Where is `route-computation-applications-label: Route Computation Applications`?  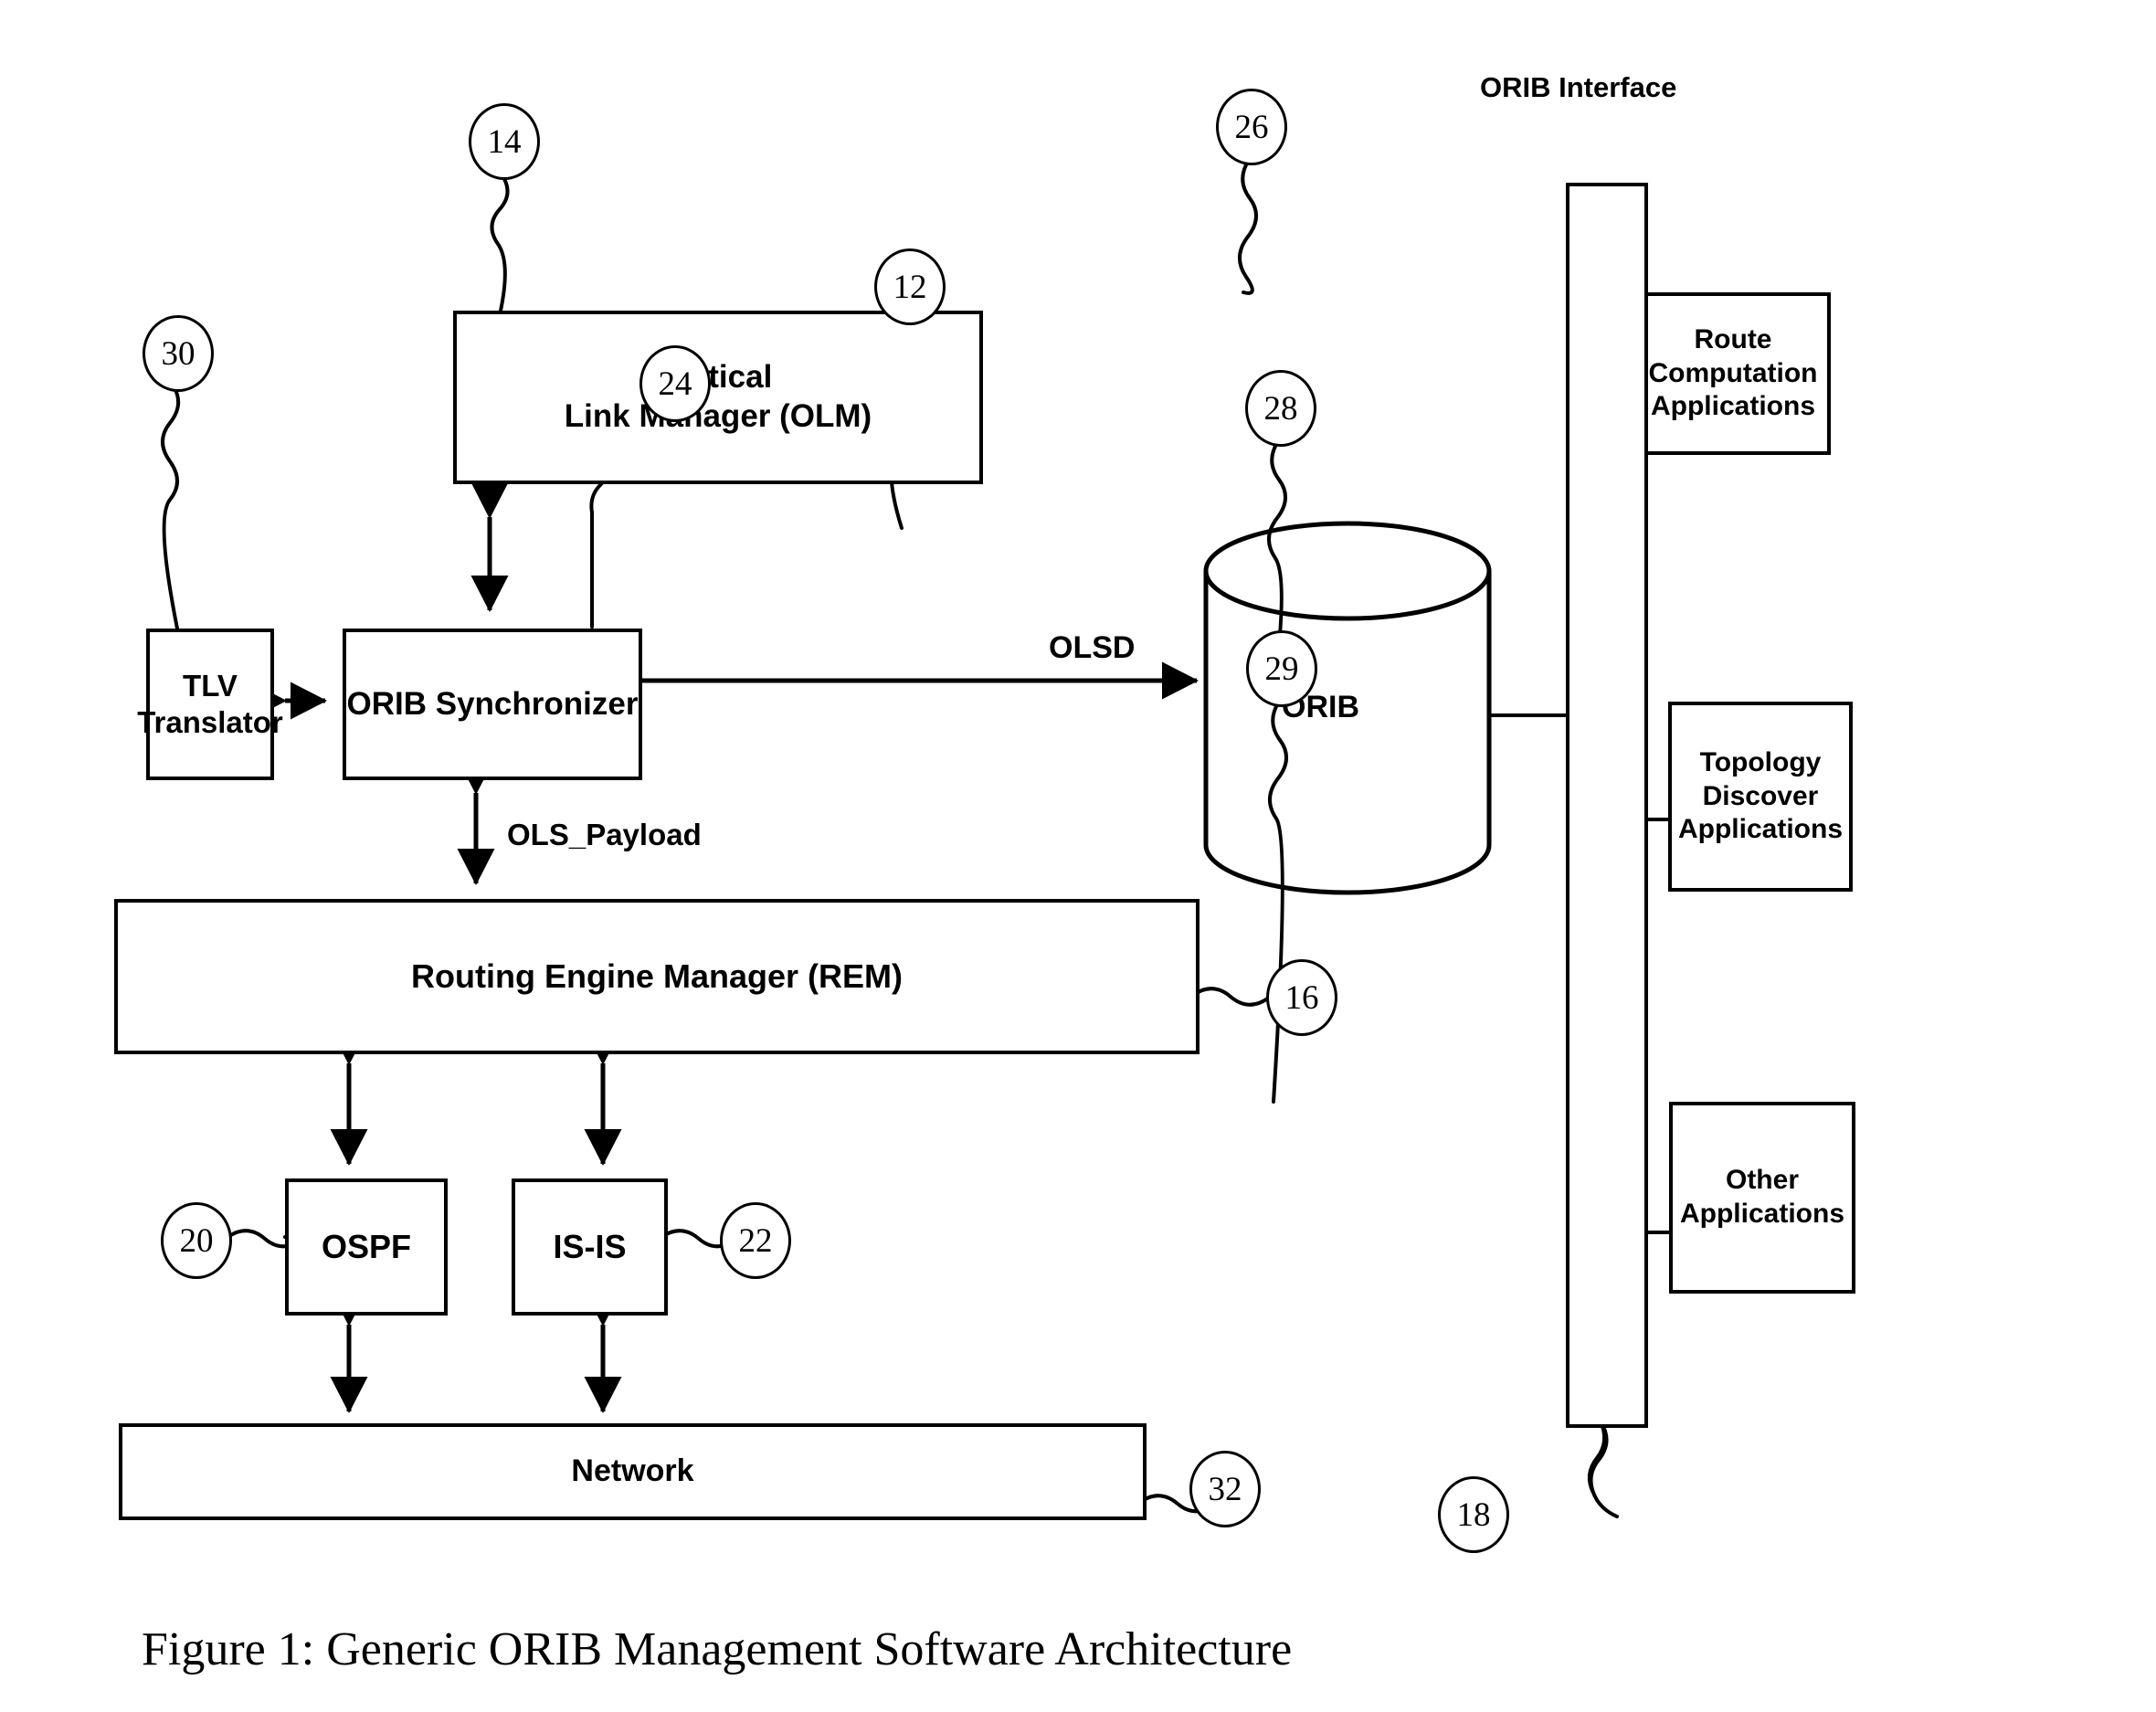 route-computation-applications-label: Route Computation Applications is located at coordinates (1733, 373).